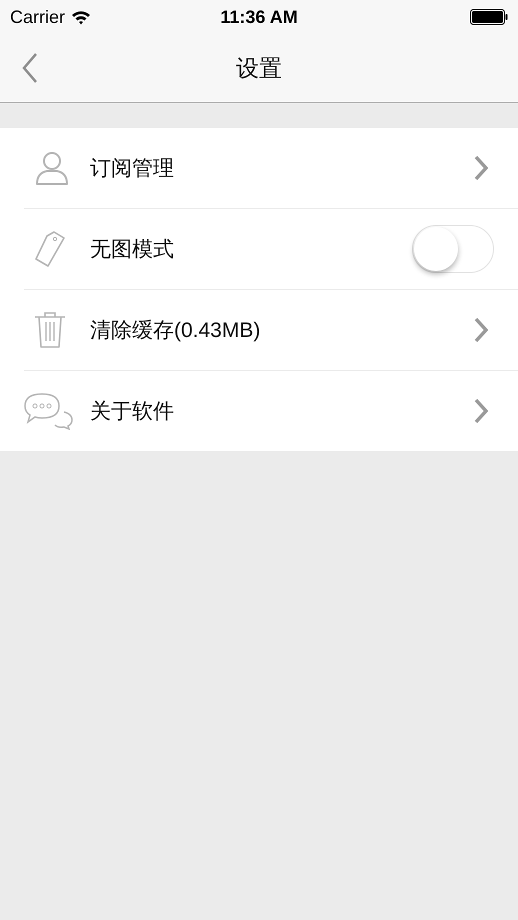 This screenshot has height=920, width=518. Describe the element at coordinates (453, 249) in the screenshot. I see `toggle-switch` at that location.